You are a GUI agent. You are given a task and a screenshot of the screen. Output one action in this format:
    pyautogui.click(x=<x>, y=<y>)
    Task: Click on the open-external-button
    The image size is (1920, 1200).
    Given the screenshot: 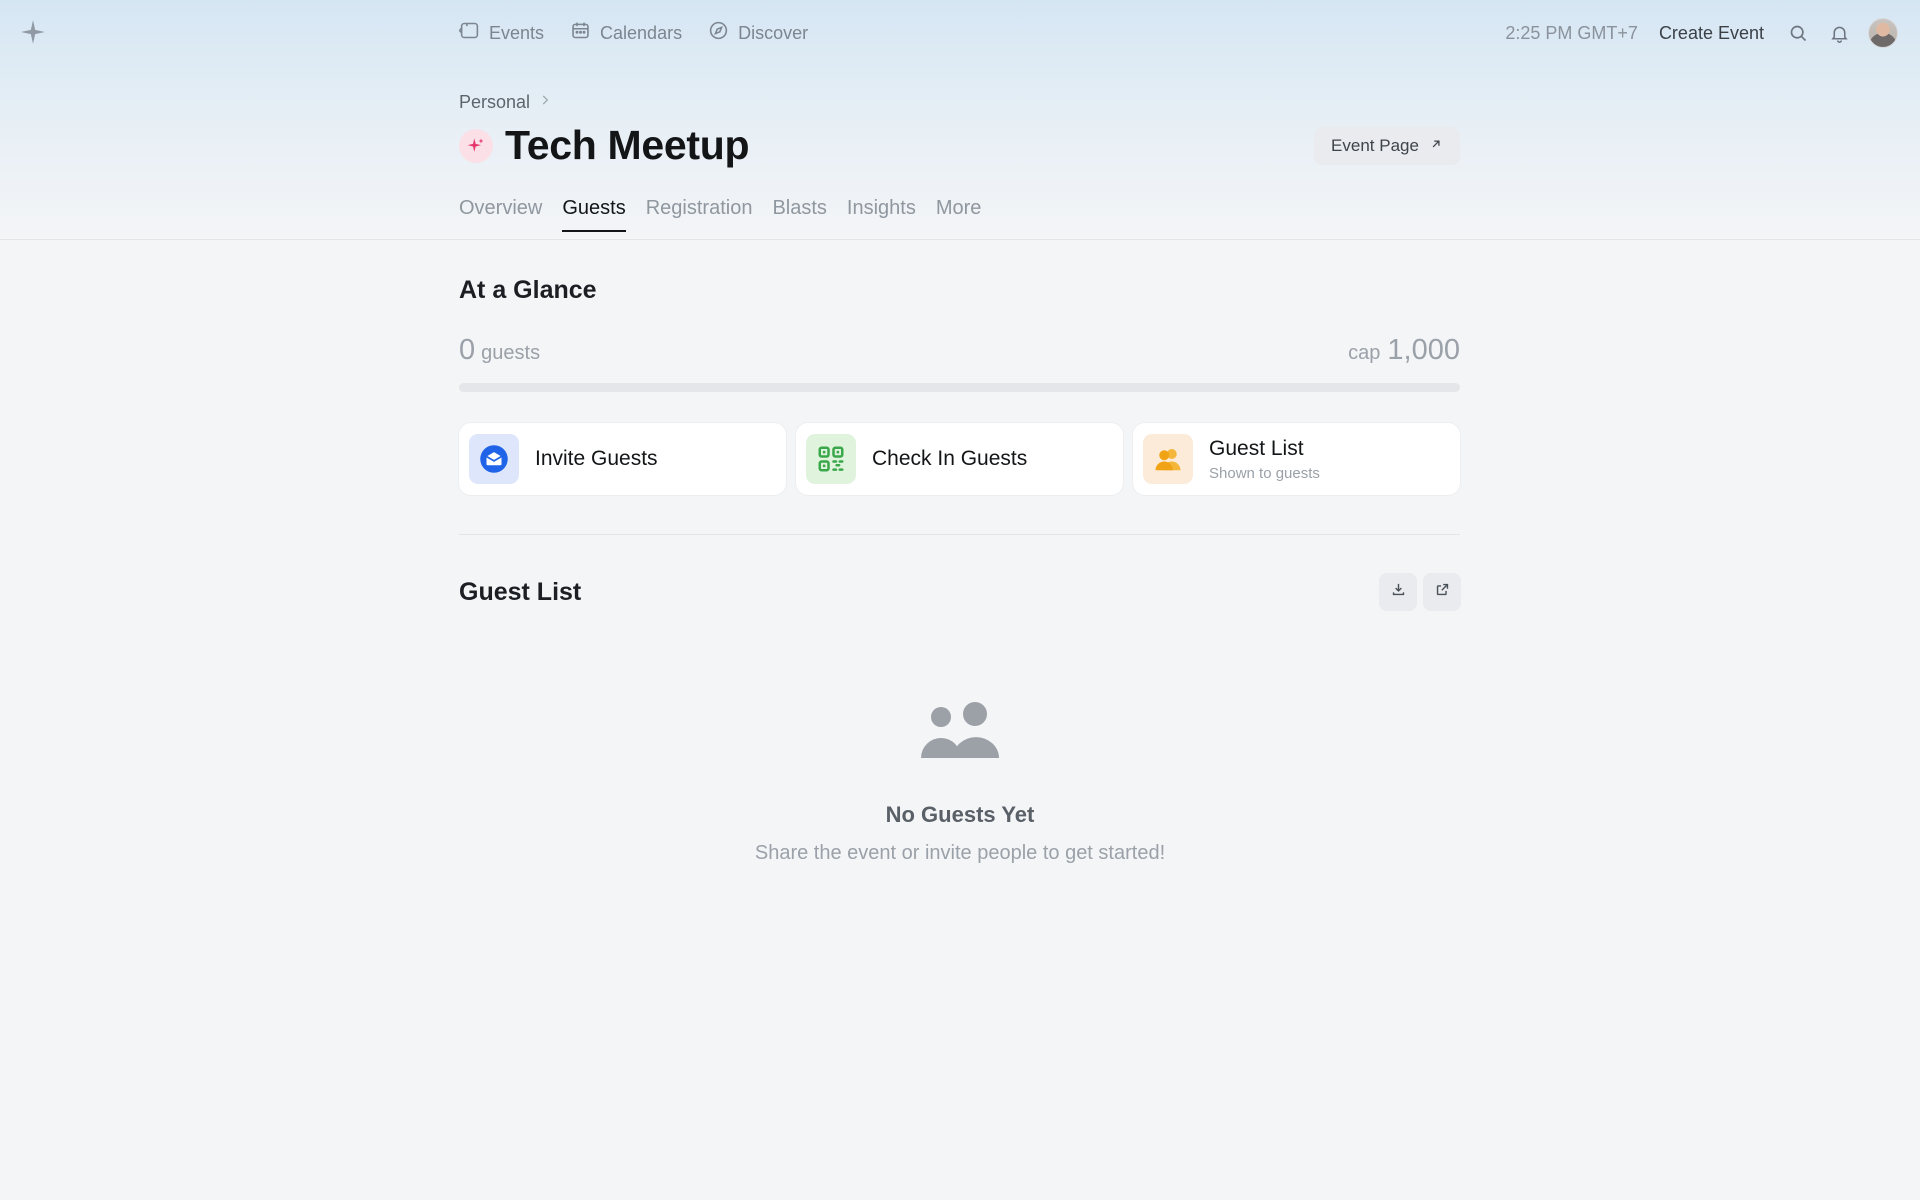 What is the action you would take?
    pyautogui.click(x=1442, y=592)
    